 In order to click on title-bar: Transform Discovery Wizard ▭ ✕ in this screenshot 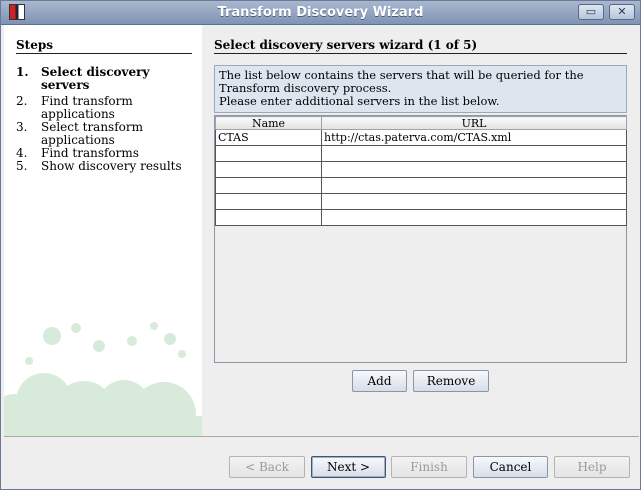, I will do `click(320, 13)`.